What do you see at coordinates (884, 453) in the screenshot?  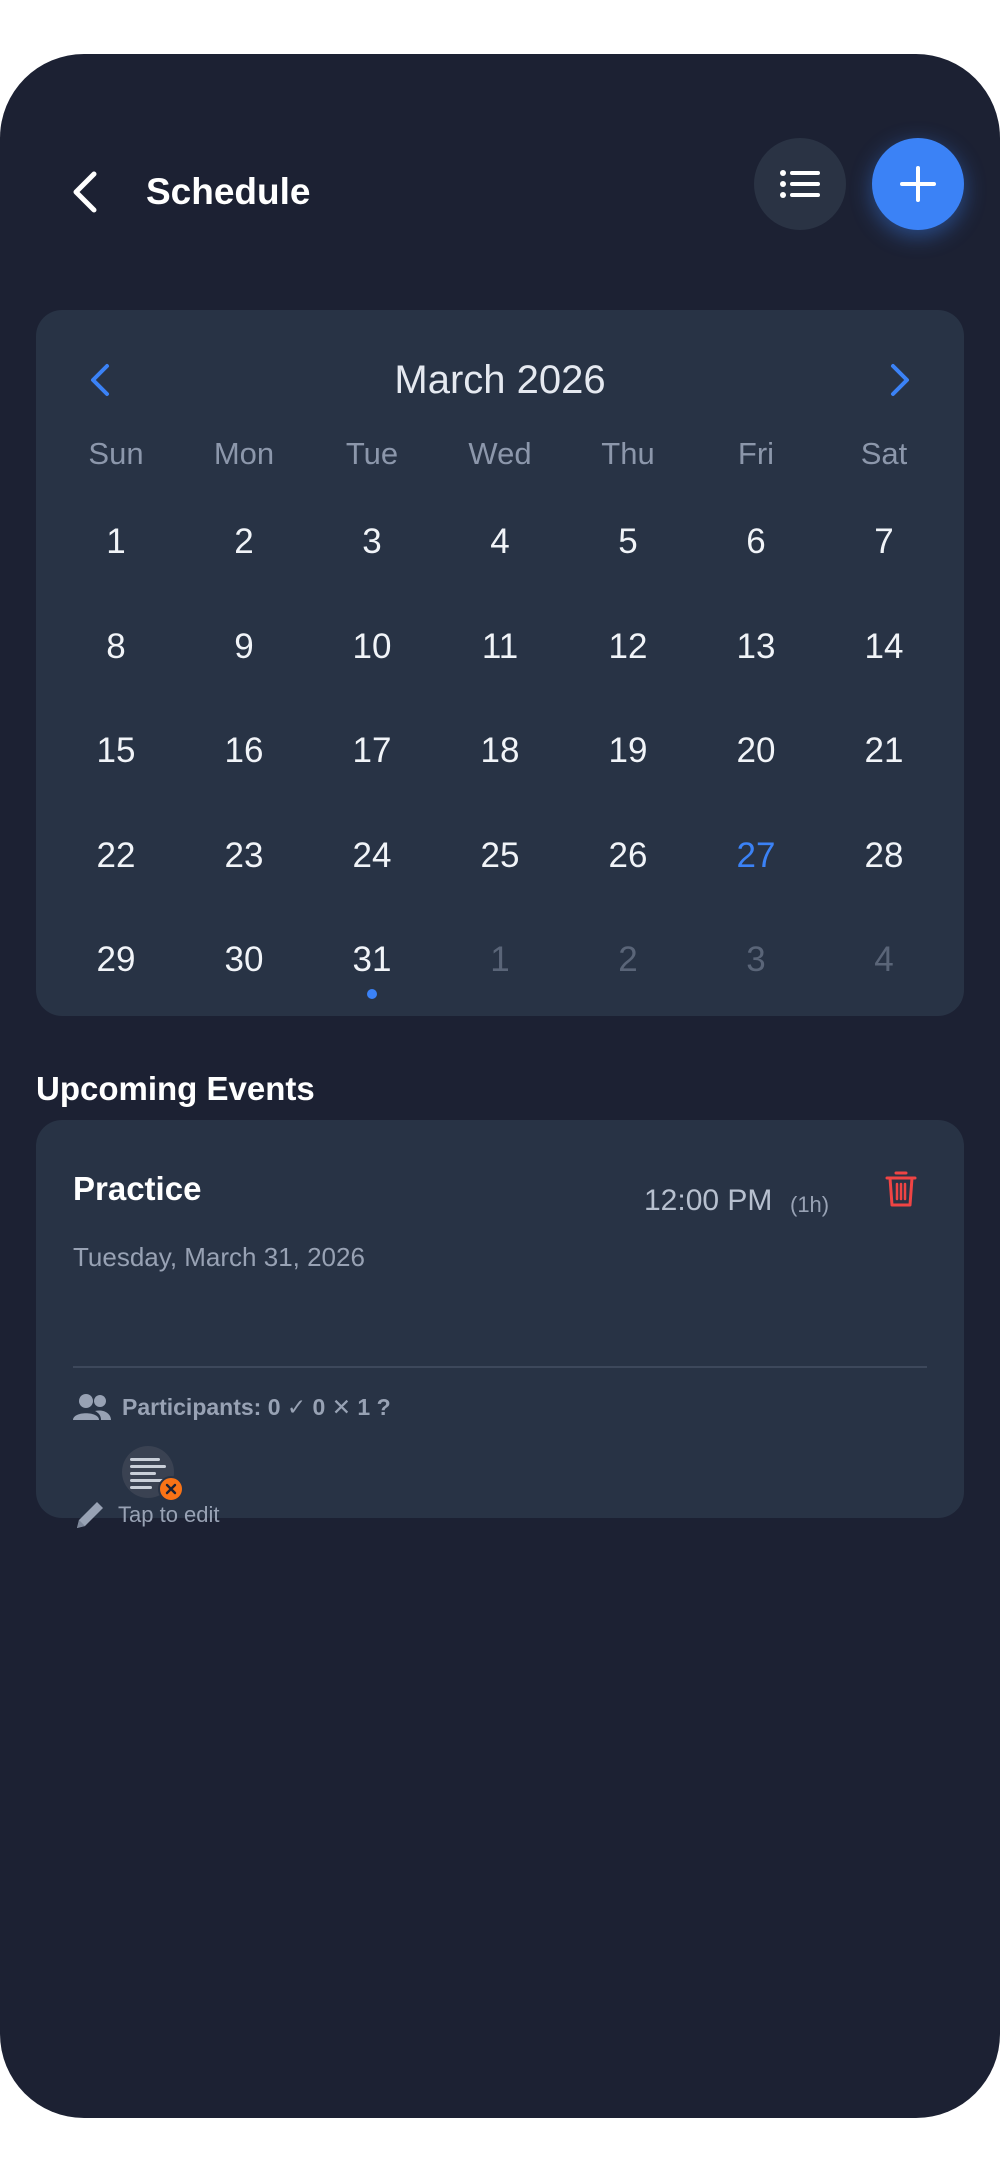 I see `weekday-label: Sat` at bounding box center [884, 453].